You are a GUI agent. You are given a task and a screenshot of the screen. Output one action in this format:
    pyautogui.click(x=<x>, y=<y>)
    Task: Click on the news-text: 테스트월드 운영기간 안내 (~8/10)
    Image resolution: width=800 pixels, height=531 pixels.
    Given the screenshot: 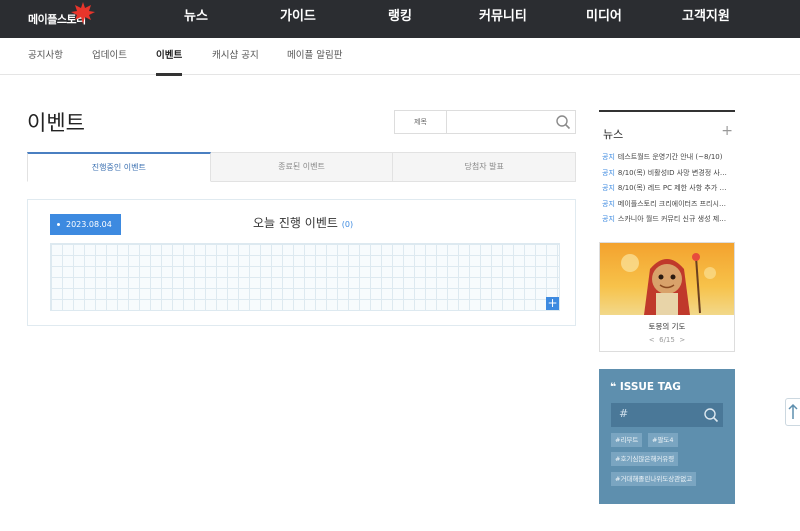 What is the action you would take?
    pyautogui.click(x=670, y=157)
    